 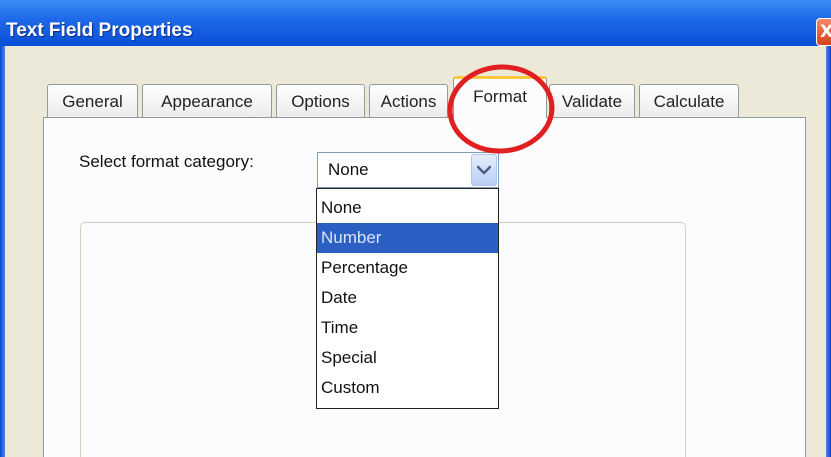 I want to click on window-border-right, so click(x=828, y=251).